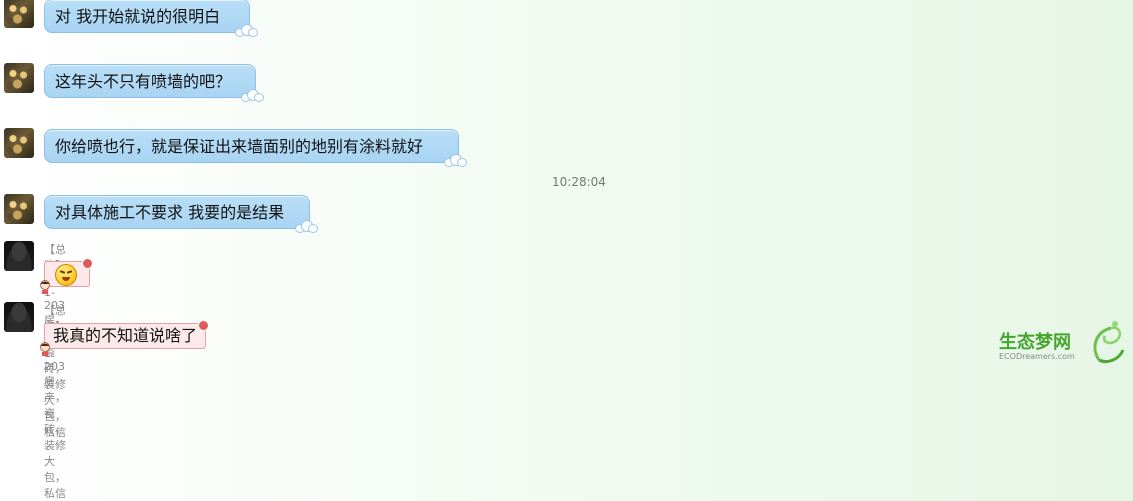 The image size is (1133, 501). Describe the element at coordinates (239, 146) in the screenshot. I see `message-text: 你给喷也行，就是保证出来墙面别的地别有涂料就好` at that location.